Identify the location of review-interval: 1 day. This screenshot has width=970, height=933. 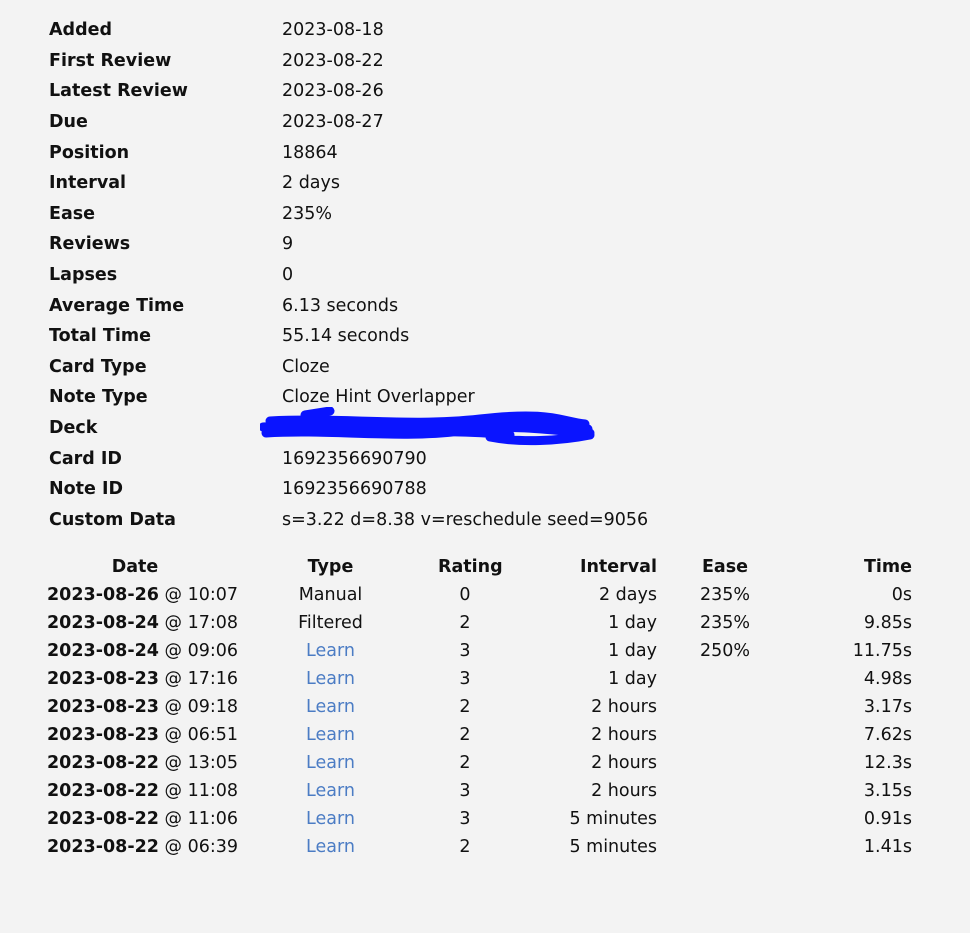
(632, 651).